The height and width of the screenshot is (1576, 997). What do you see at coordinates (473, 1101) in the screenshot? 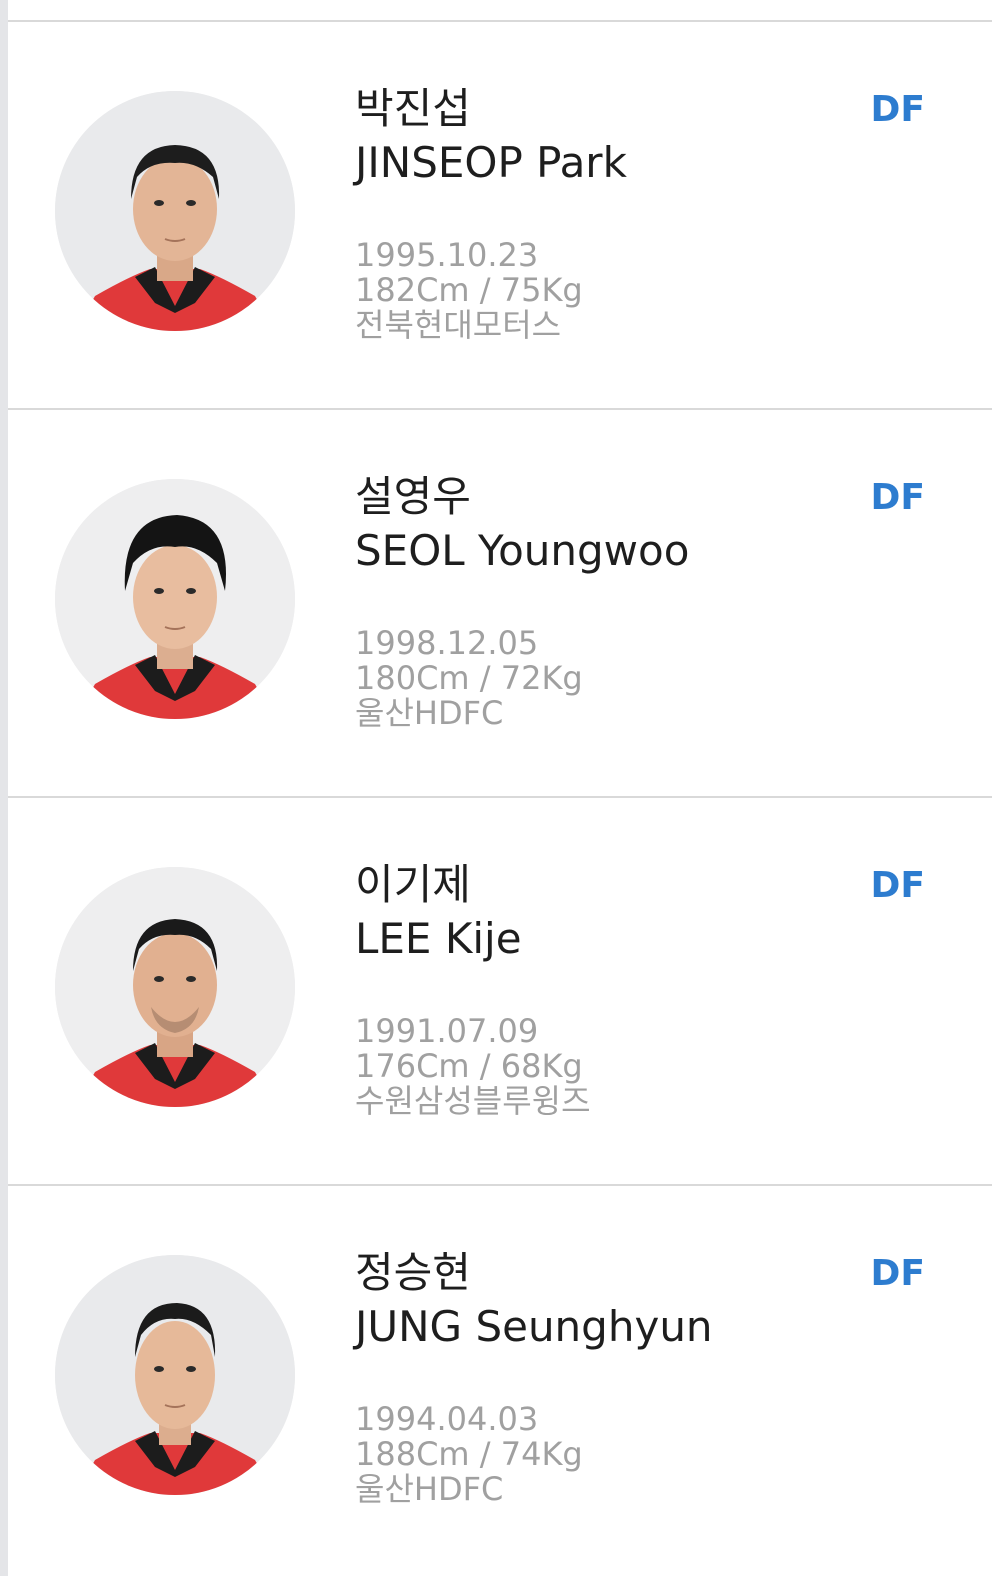
I see `player-club: 수원삼성블루윙즈` at bounding box center [473, 1101].